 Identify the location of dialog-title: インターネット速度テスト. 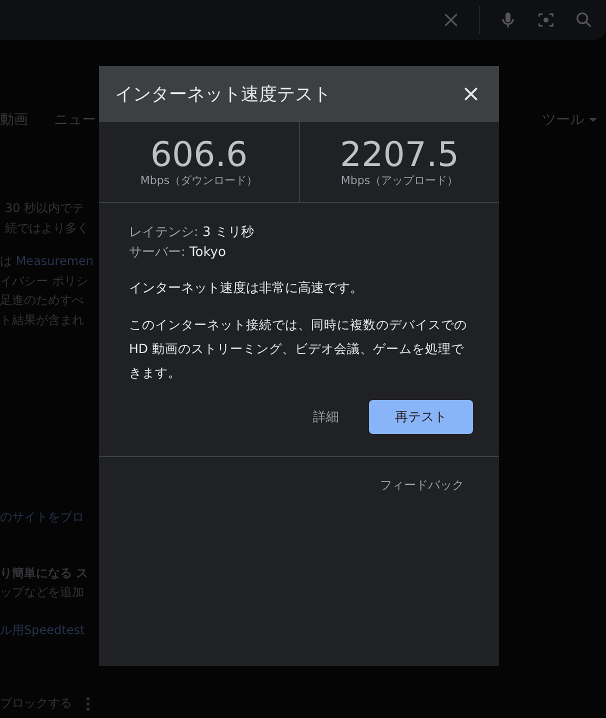
(223, 94).